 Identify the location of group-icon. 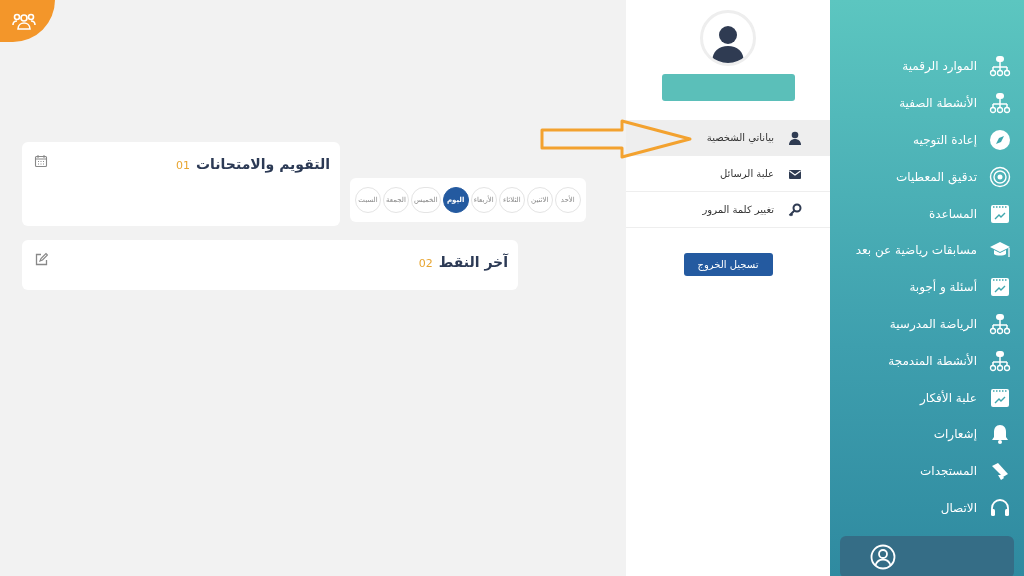
(23, 21).